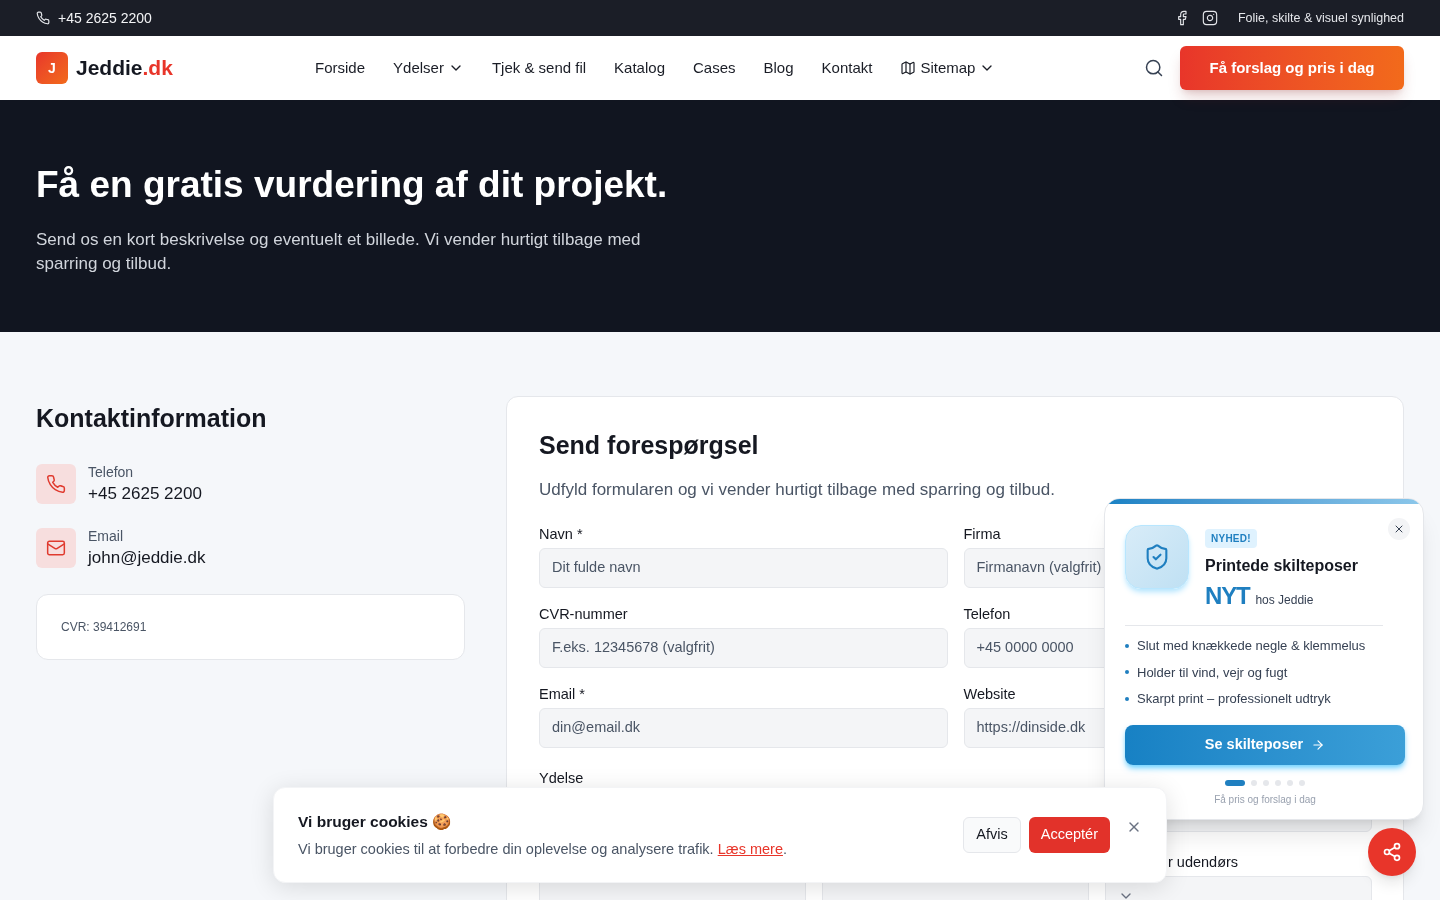  What do you see at coordinates (1320, 18) in the screenshot?
I see `tagline: Folie, skilte & visuel synlighed` at bounding box center [1320, 18].